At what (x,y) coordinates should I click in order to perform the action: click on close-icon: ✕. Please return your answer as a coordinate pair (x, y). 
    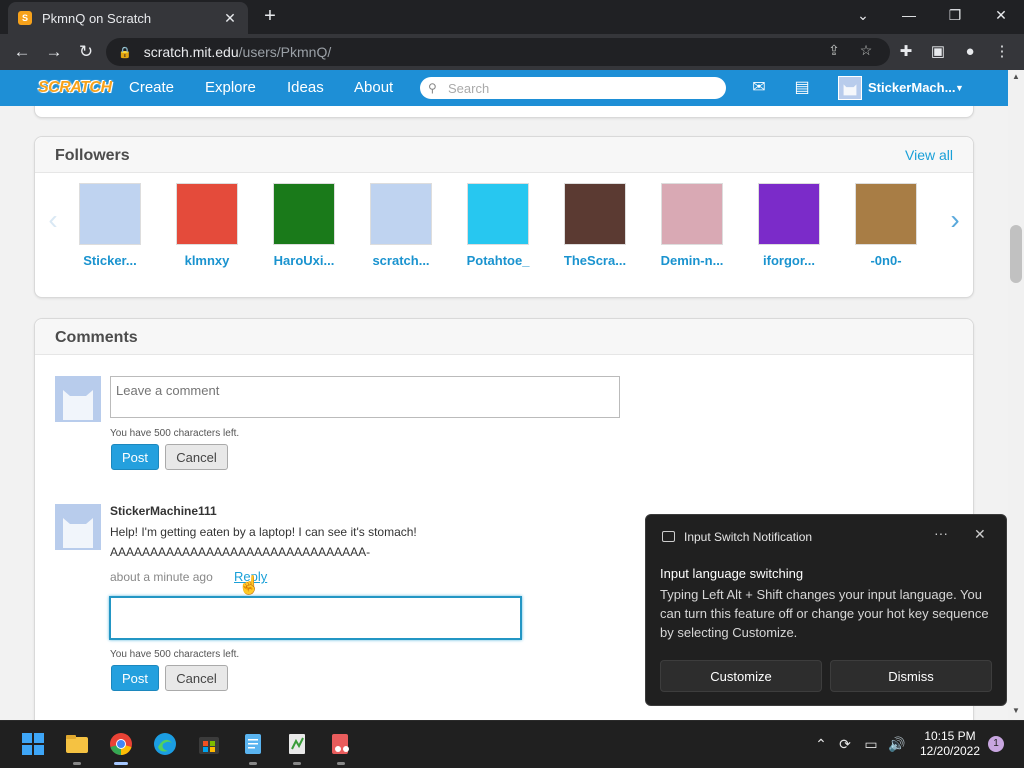
    Looking at the image, I should click on (980, 534).